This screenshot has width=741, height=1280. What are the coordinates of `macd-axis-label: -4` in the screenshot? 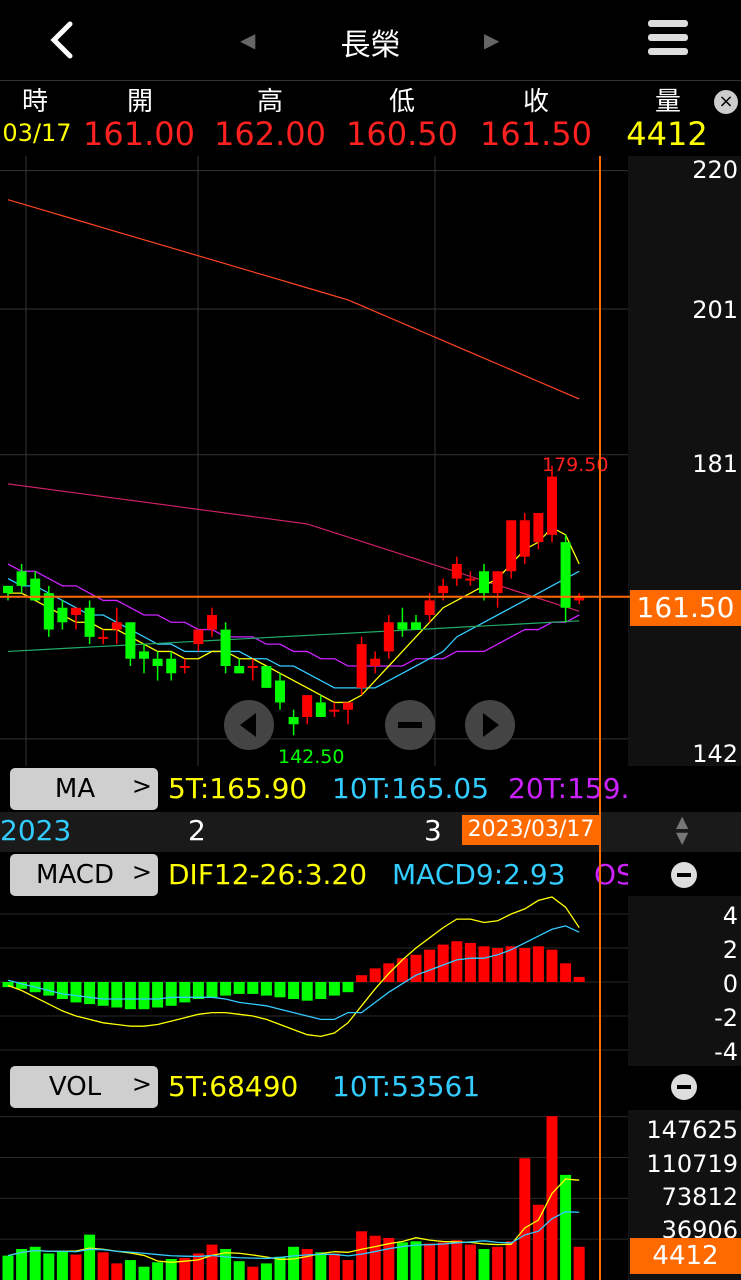 It's located at (726, 1052).